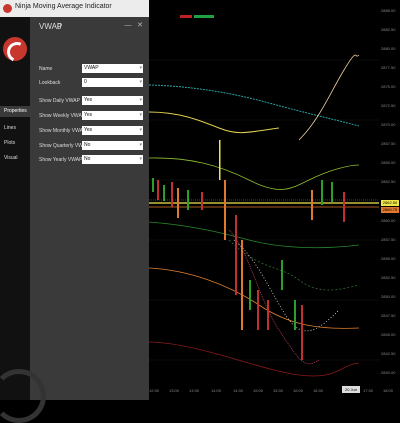 The width and height of the screenshot is (400, 423). Describe the element at coordinates (112, 82) in the screenshot. I see `property-value-lookback: 0 ▾` at that location.